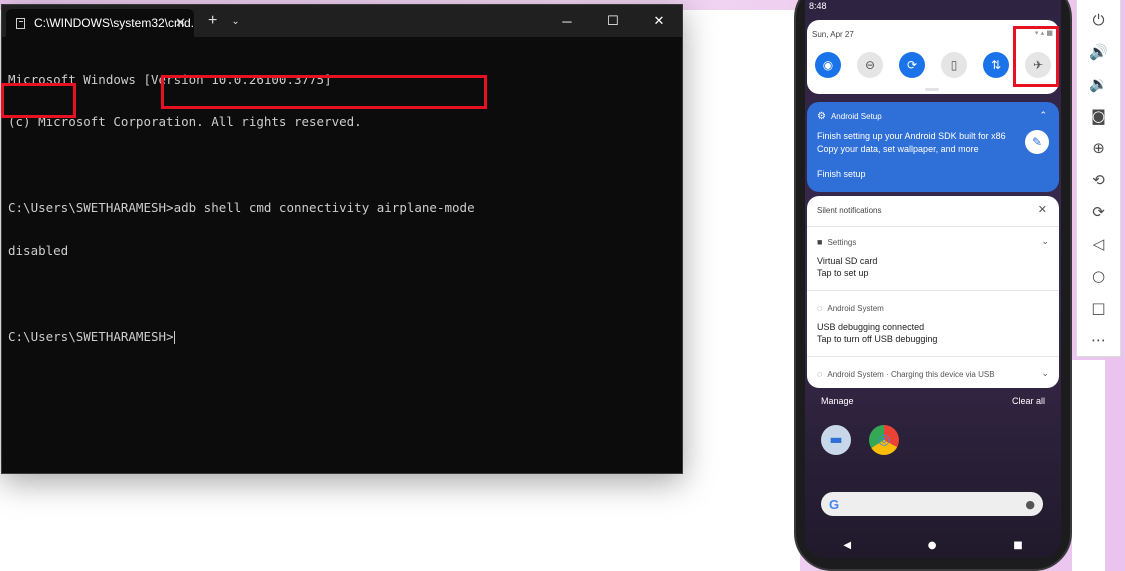 This screenshot has height=571, width=1125. I want to click on do-not-disturb-icon: ⊖, so click(870, 65).